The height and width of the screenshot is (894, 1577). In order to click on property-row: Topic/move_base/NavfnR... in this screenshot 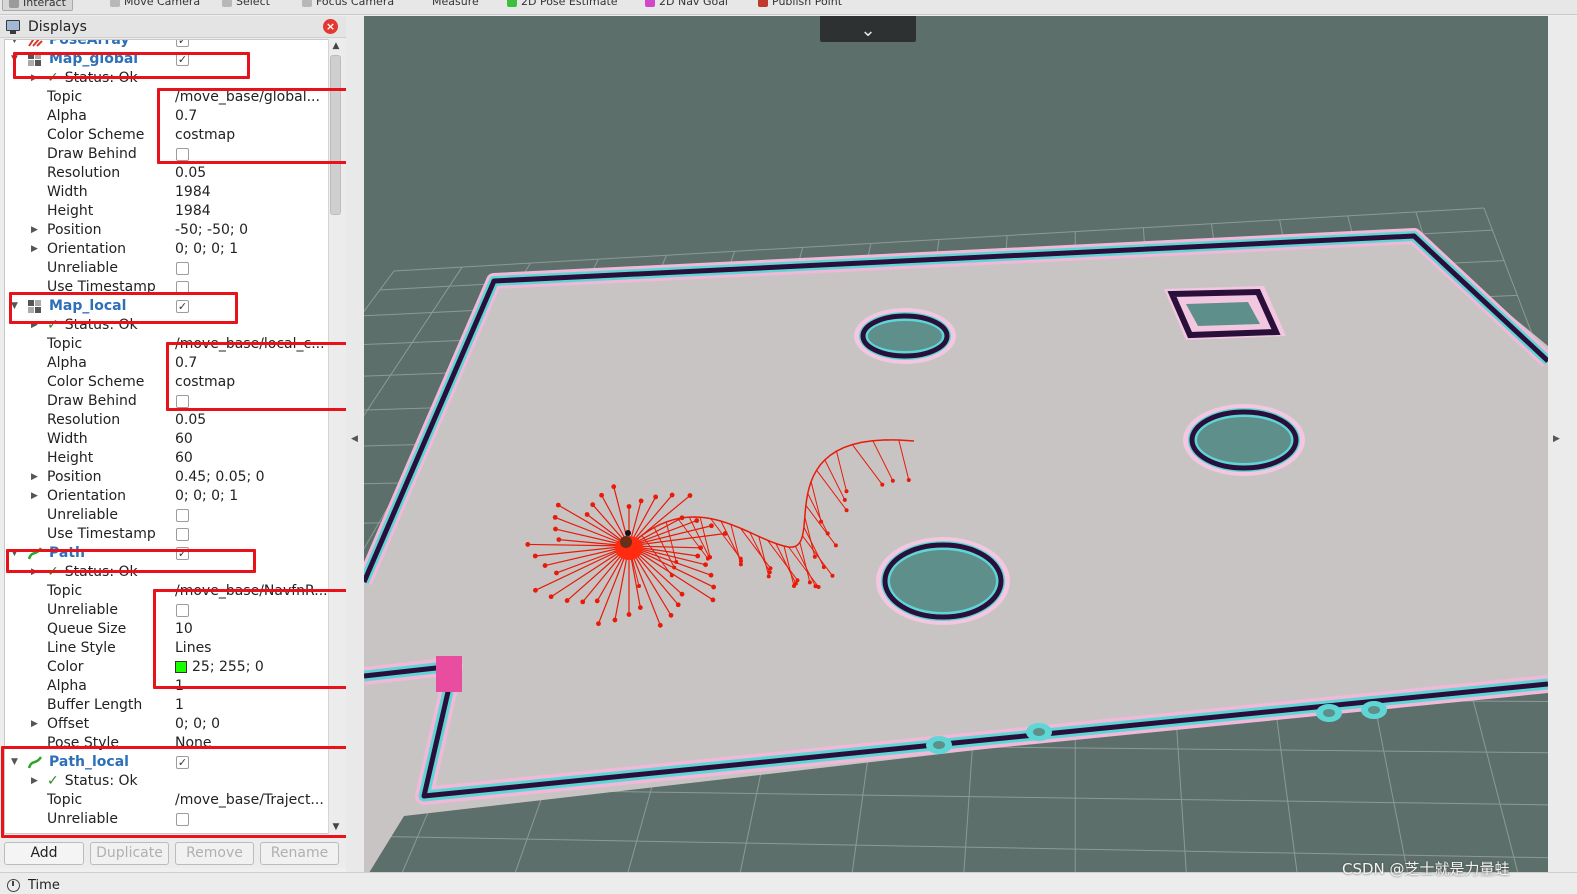, I will do `click(166, 591)`.